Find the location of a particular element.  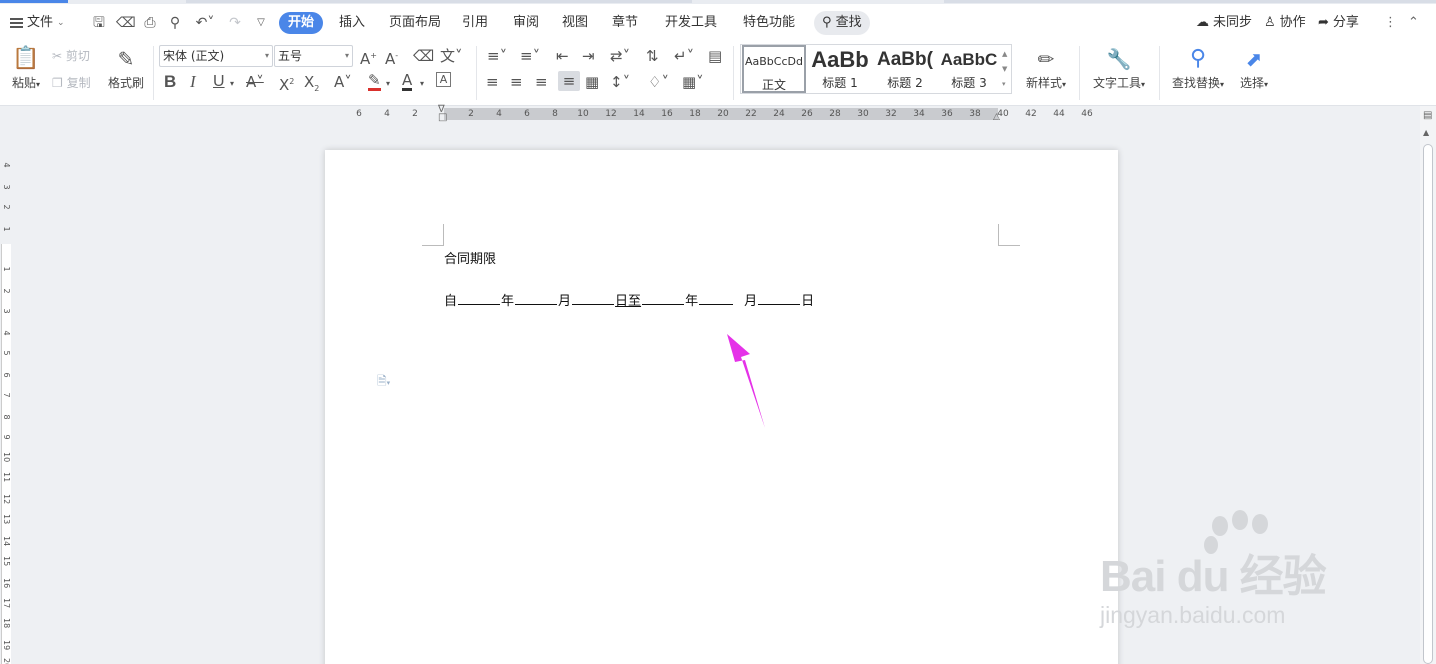

quick-access-more-icon: ▽ is located at coordinates (261, 23).